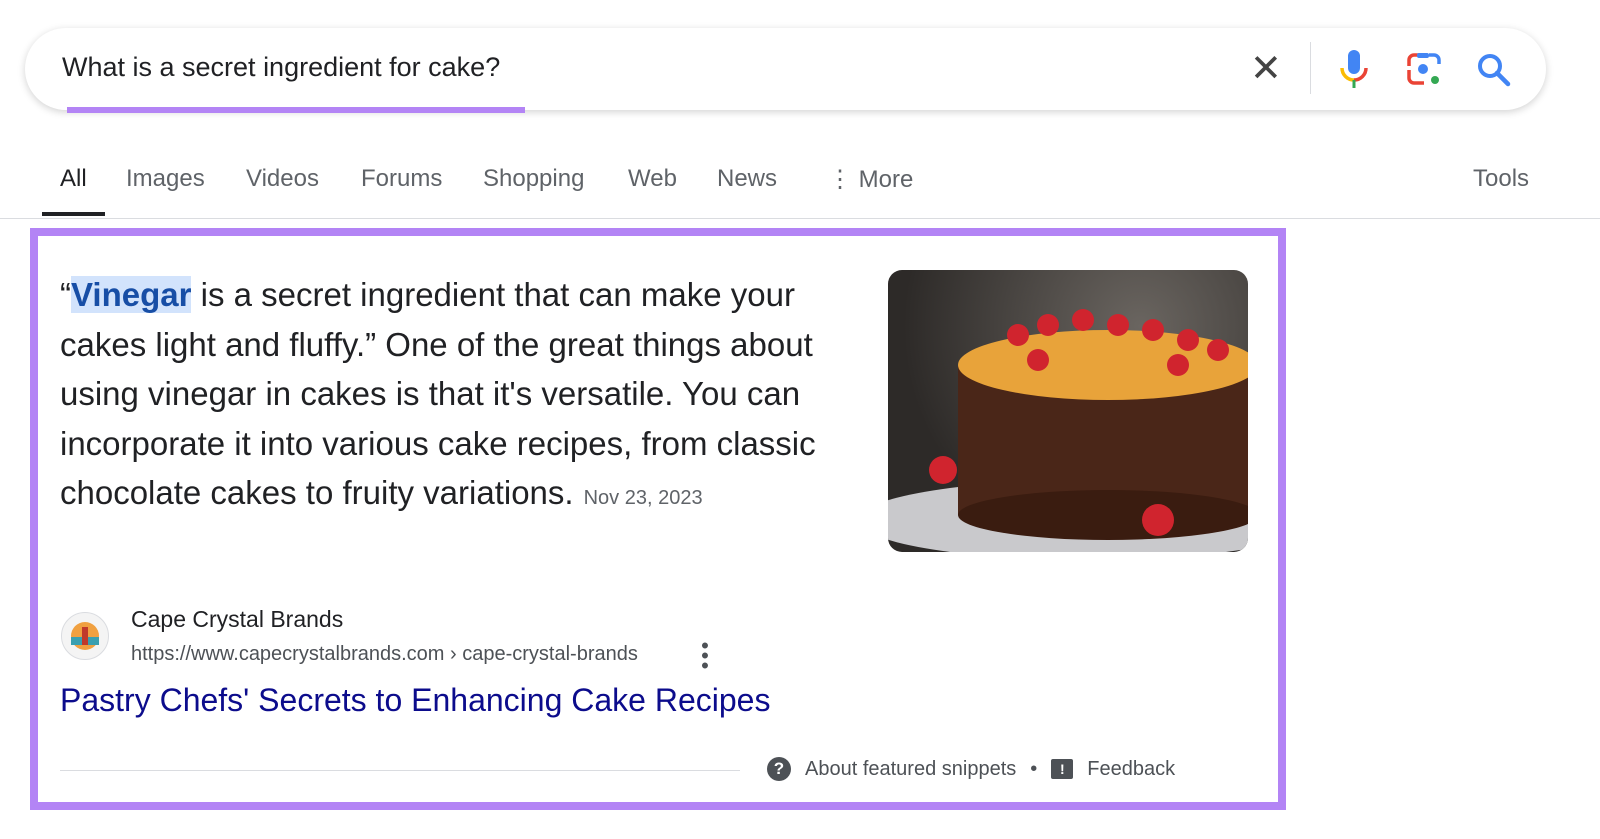 The image size is (1600, 839). I want to click on snippet-highlight: Vinegar, so click(131, 294).